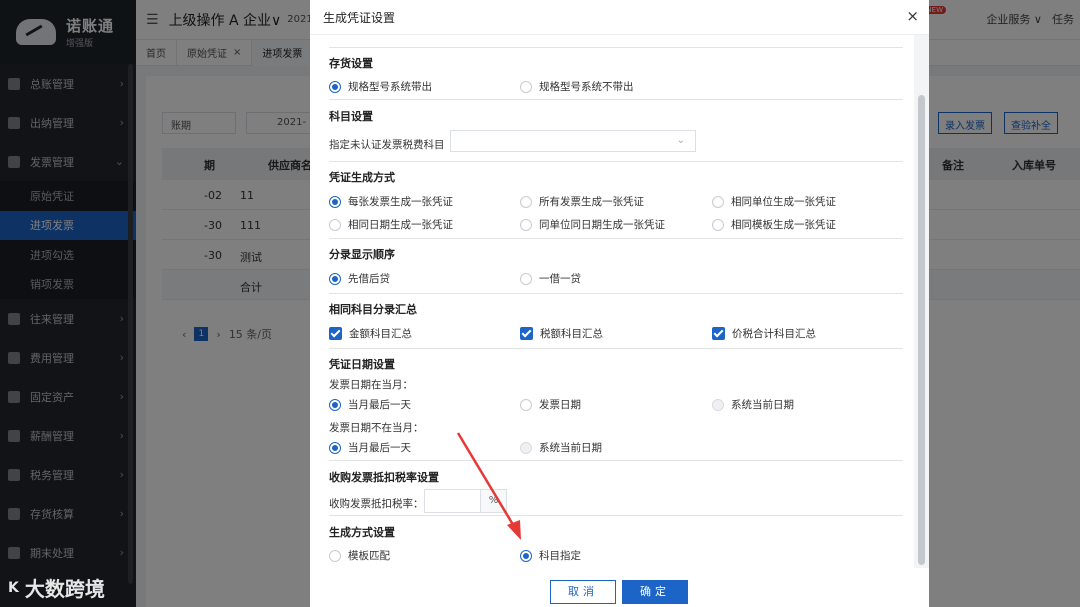 The width and height of the screenshot is (1080, 607). What do you see at coordinates (64, 589) in the screenshot?
I see `watermark-text: 大数跨境` at bounding box center [64, 589].